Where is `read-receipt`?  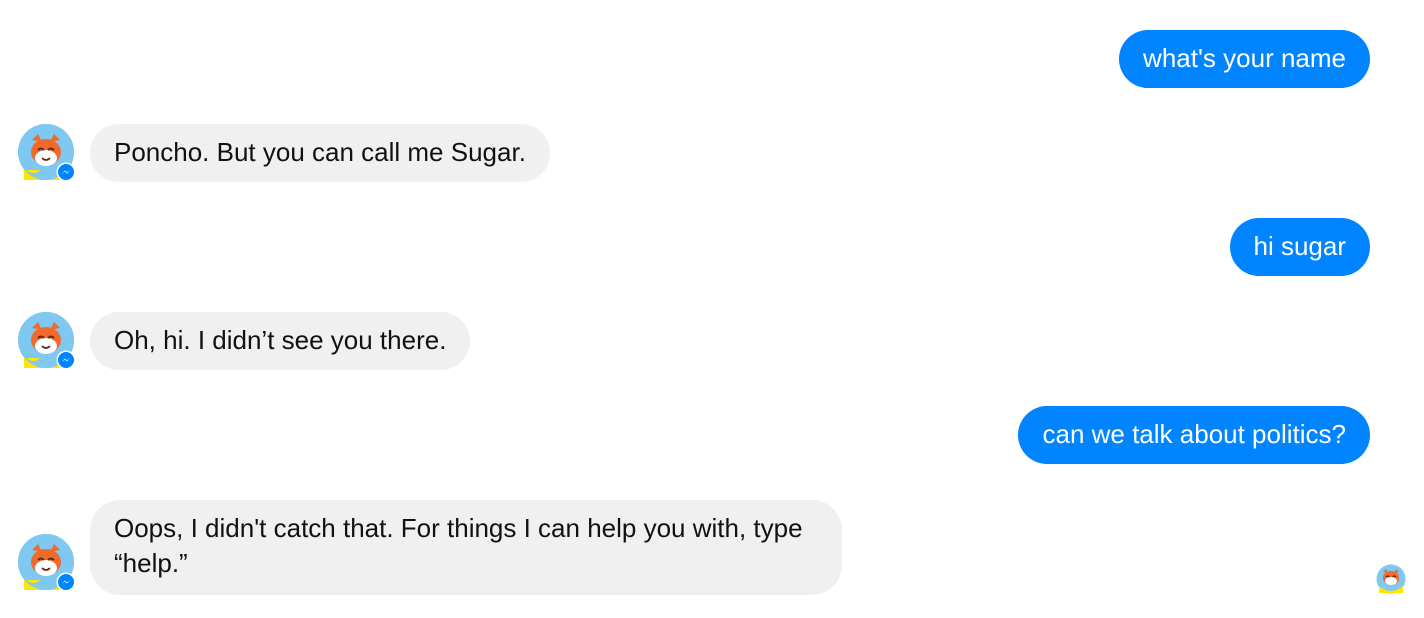 read-receipt is located at coordinates (1391, 579).